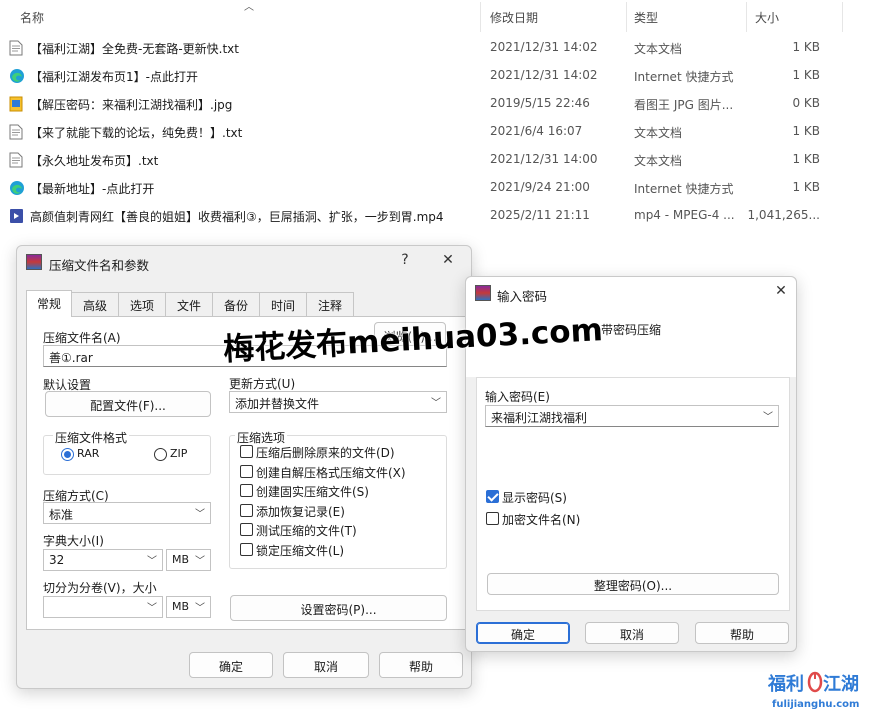 The width and height of the screenshot is (869, 716). I want to click on file-name: 高颜值刺青网红【善良的姐姐】收费福利③，巨屌插洞、扩张，一步到胃.mp4, so click(237, 216).